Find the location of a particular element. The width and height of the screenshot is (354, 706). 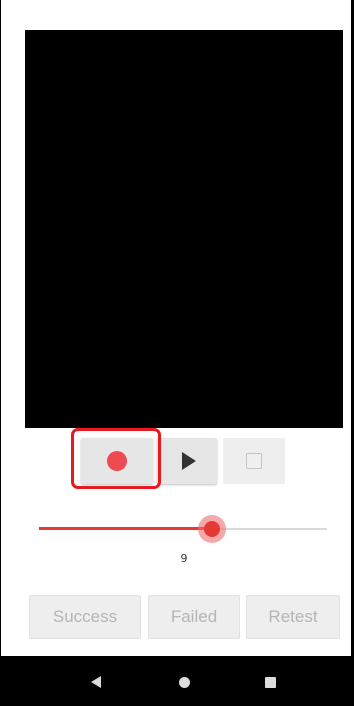

play-icon is located at coordinates (188, 461).